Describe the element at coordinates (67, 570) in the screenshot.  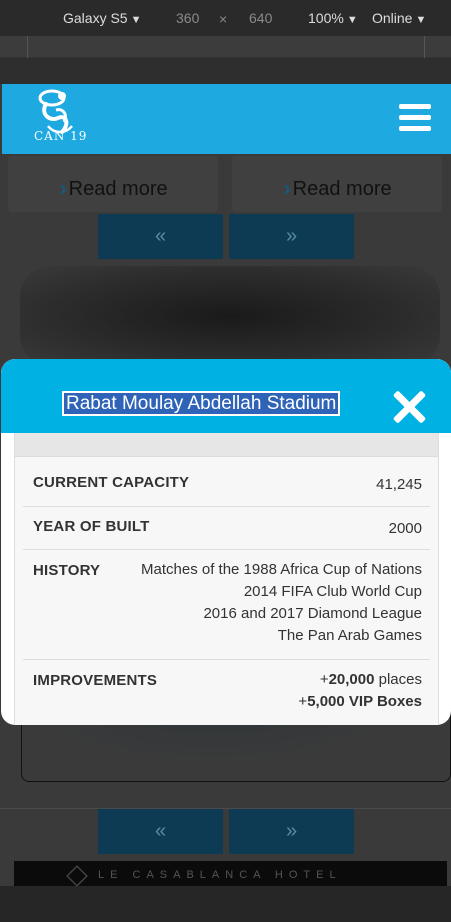
I see `row-label: HISTORY` at that location.